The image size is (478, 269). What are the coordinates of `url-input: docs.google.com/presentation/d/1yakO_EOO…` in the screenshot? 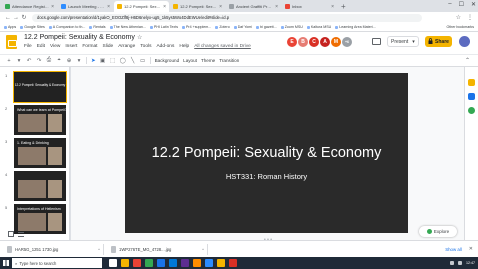 It's located at (227, 17).